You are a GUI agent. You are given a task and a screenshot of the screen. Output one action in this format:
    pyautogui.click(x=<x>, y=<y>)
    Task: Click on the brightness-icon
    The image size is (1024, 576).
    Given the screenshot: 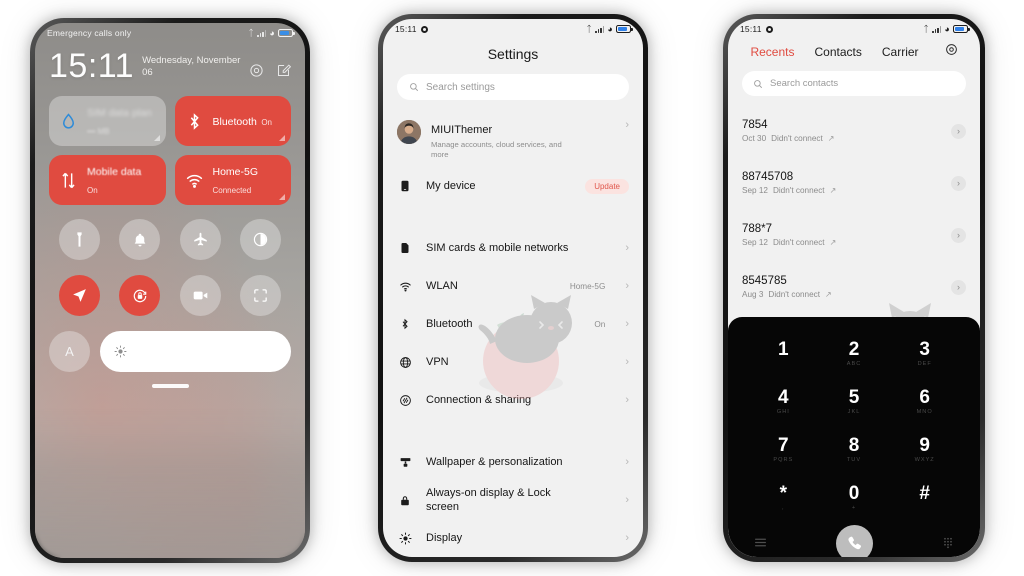 What is the action you would take?
    pyautogui.click(x=120, y=351)
    